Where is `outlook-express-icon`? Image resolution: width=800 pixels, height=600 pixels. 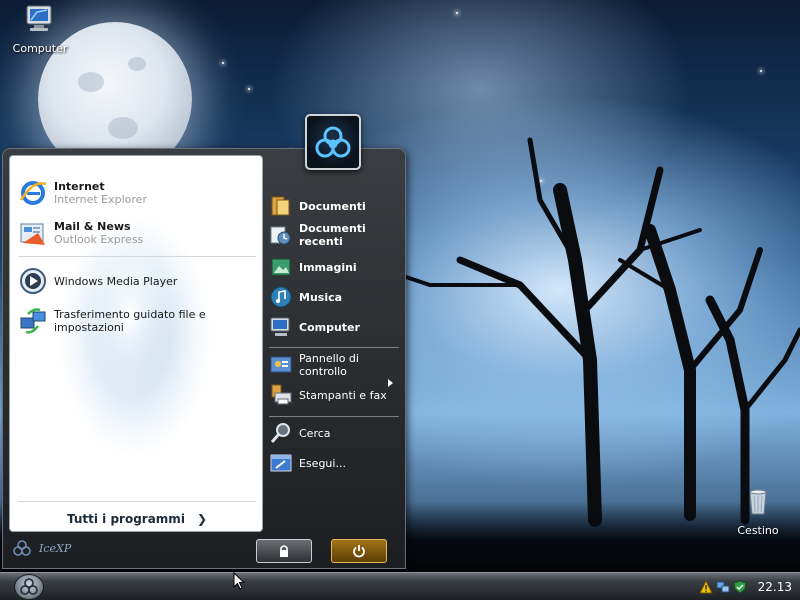
outlook-express-icon is located at coordinates (32, 234).